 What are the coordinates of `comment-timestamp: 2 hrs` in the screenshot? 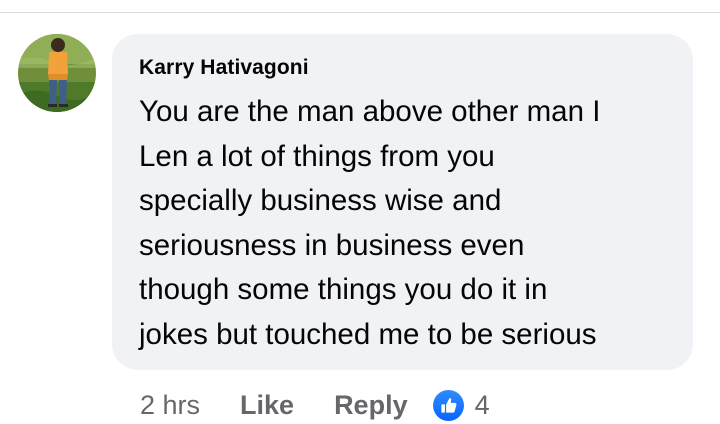 It's located at (170, 405).